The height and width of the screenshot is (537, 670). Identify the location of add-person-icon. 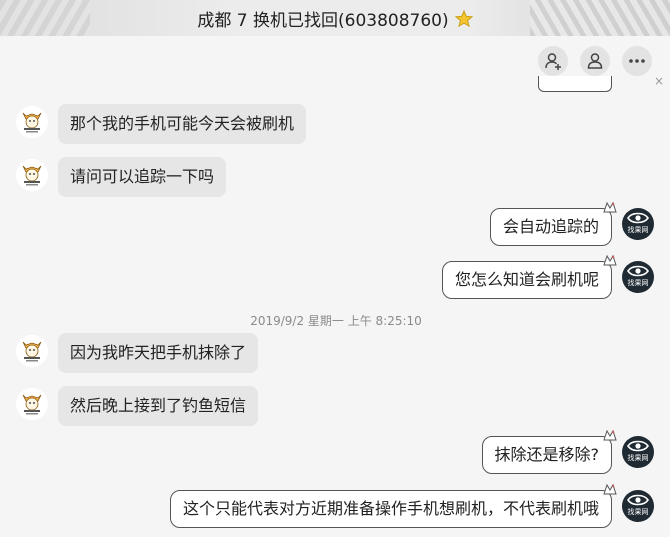
(553, 61).